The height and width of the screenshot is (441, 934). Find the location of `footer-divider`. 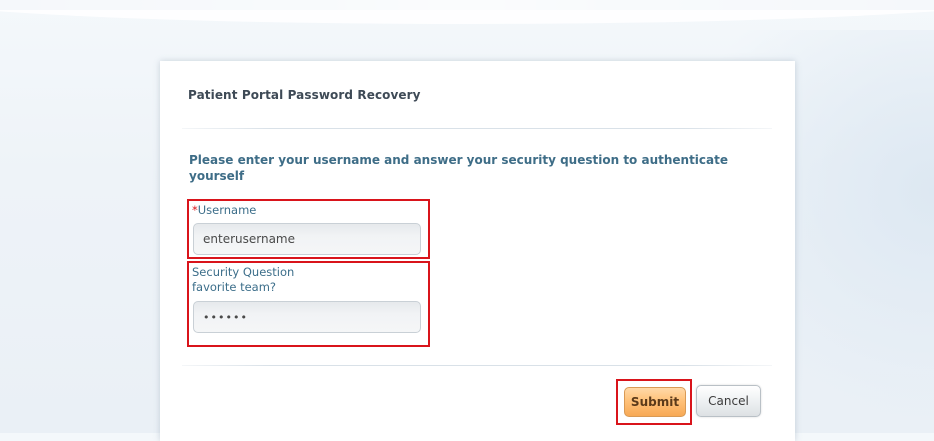

footer-divider is located at coordinates (477, 365).